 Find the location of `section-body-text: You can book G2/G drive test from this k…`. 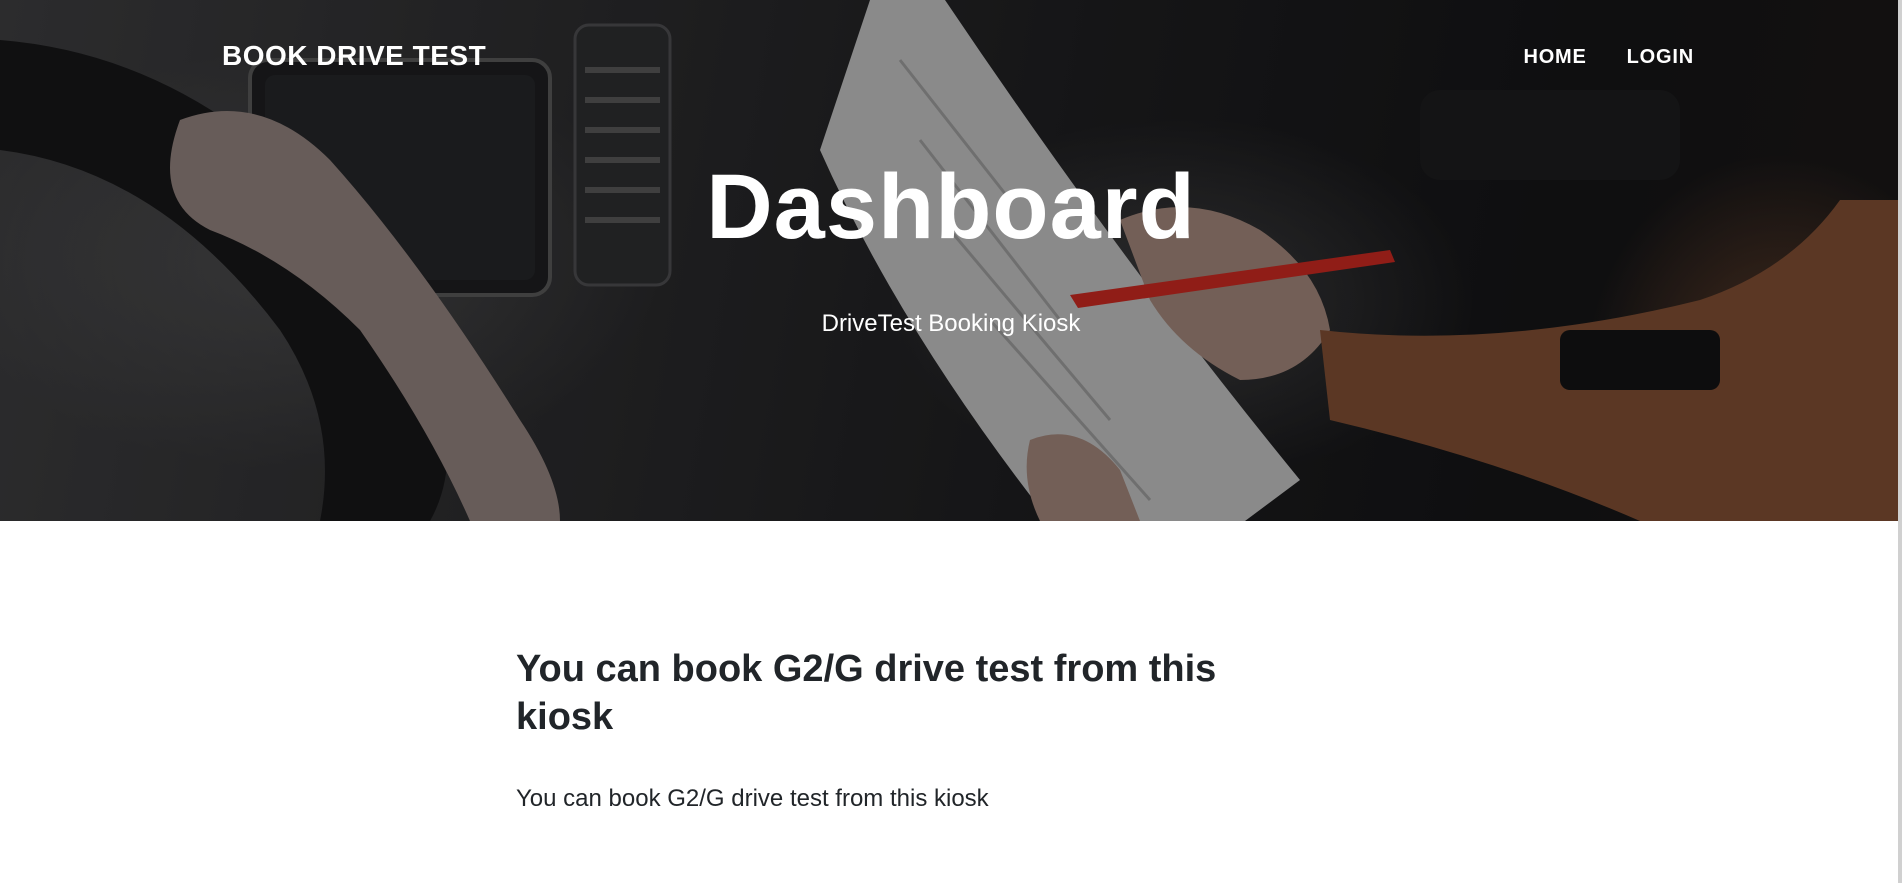

section-body-text: You can book G2/G drive test from this k… is located at coordinates (752, 798).